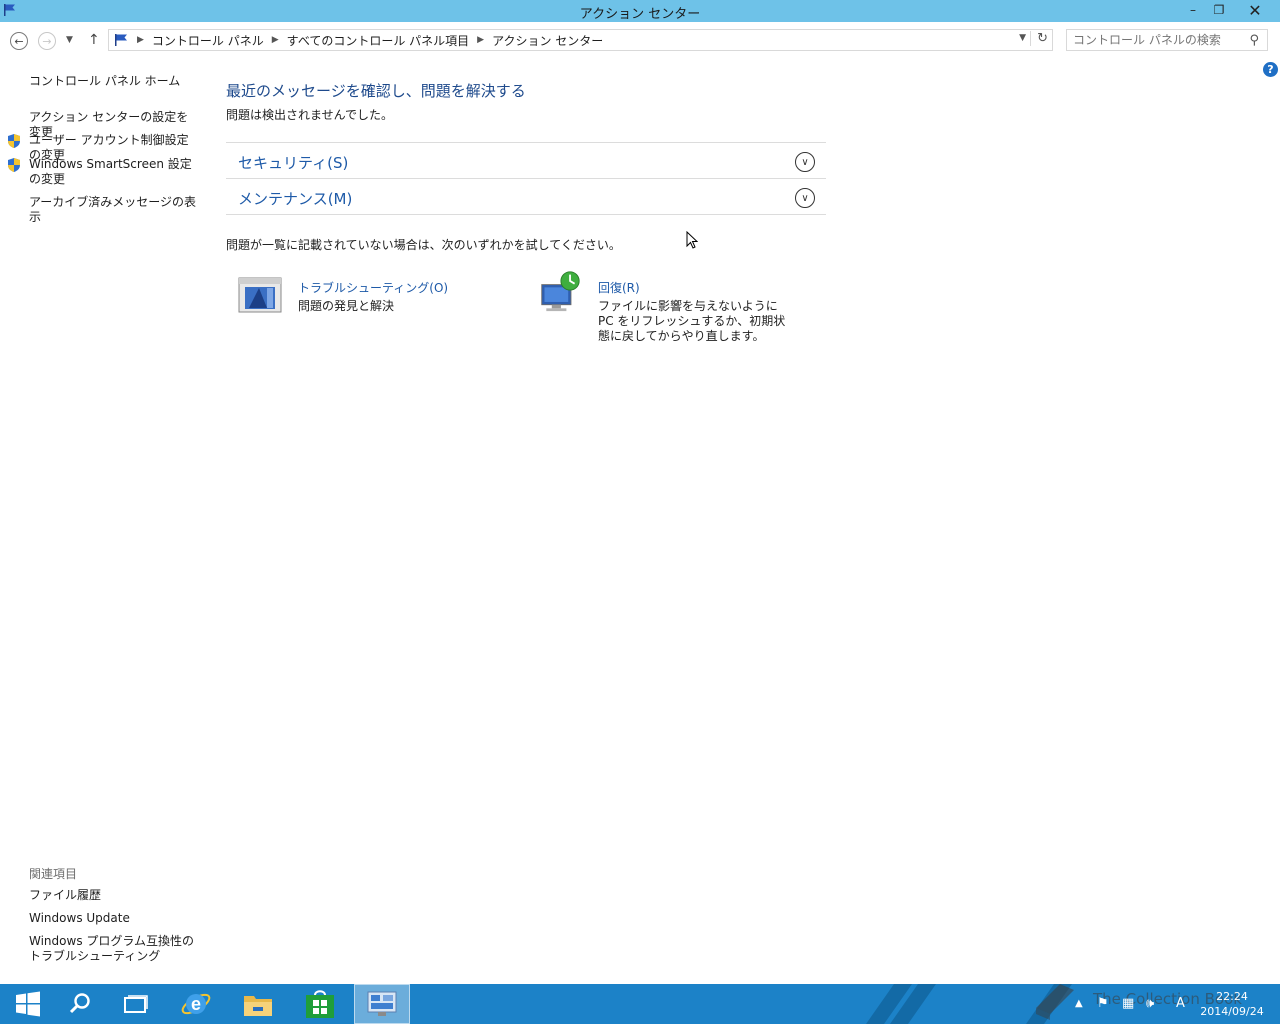  What do you see at coordinates (1022, 38) in the screenshot?
I see `address-dropdown-icon: ▼` at bounding box center [1022, 38].